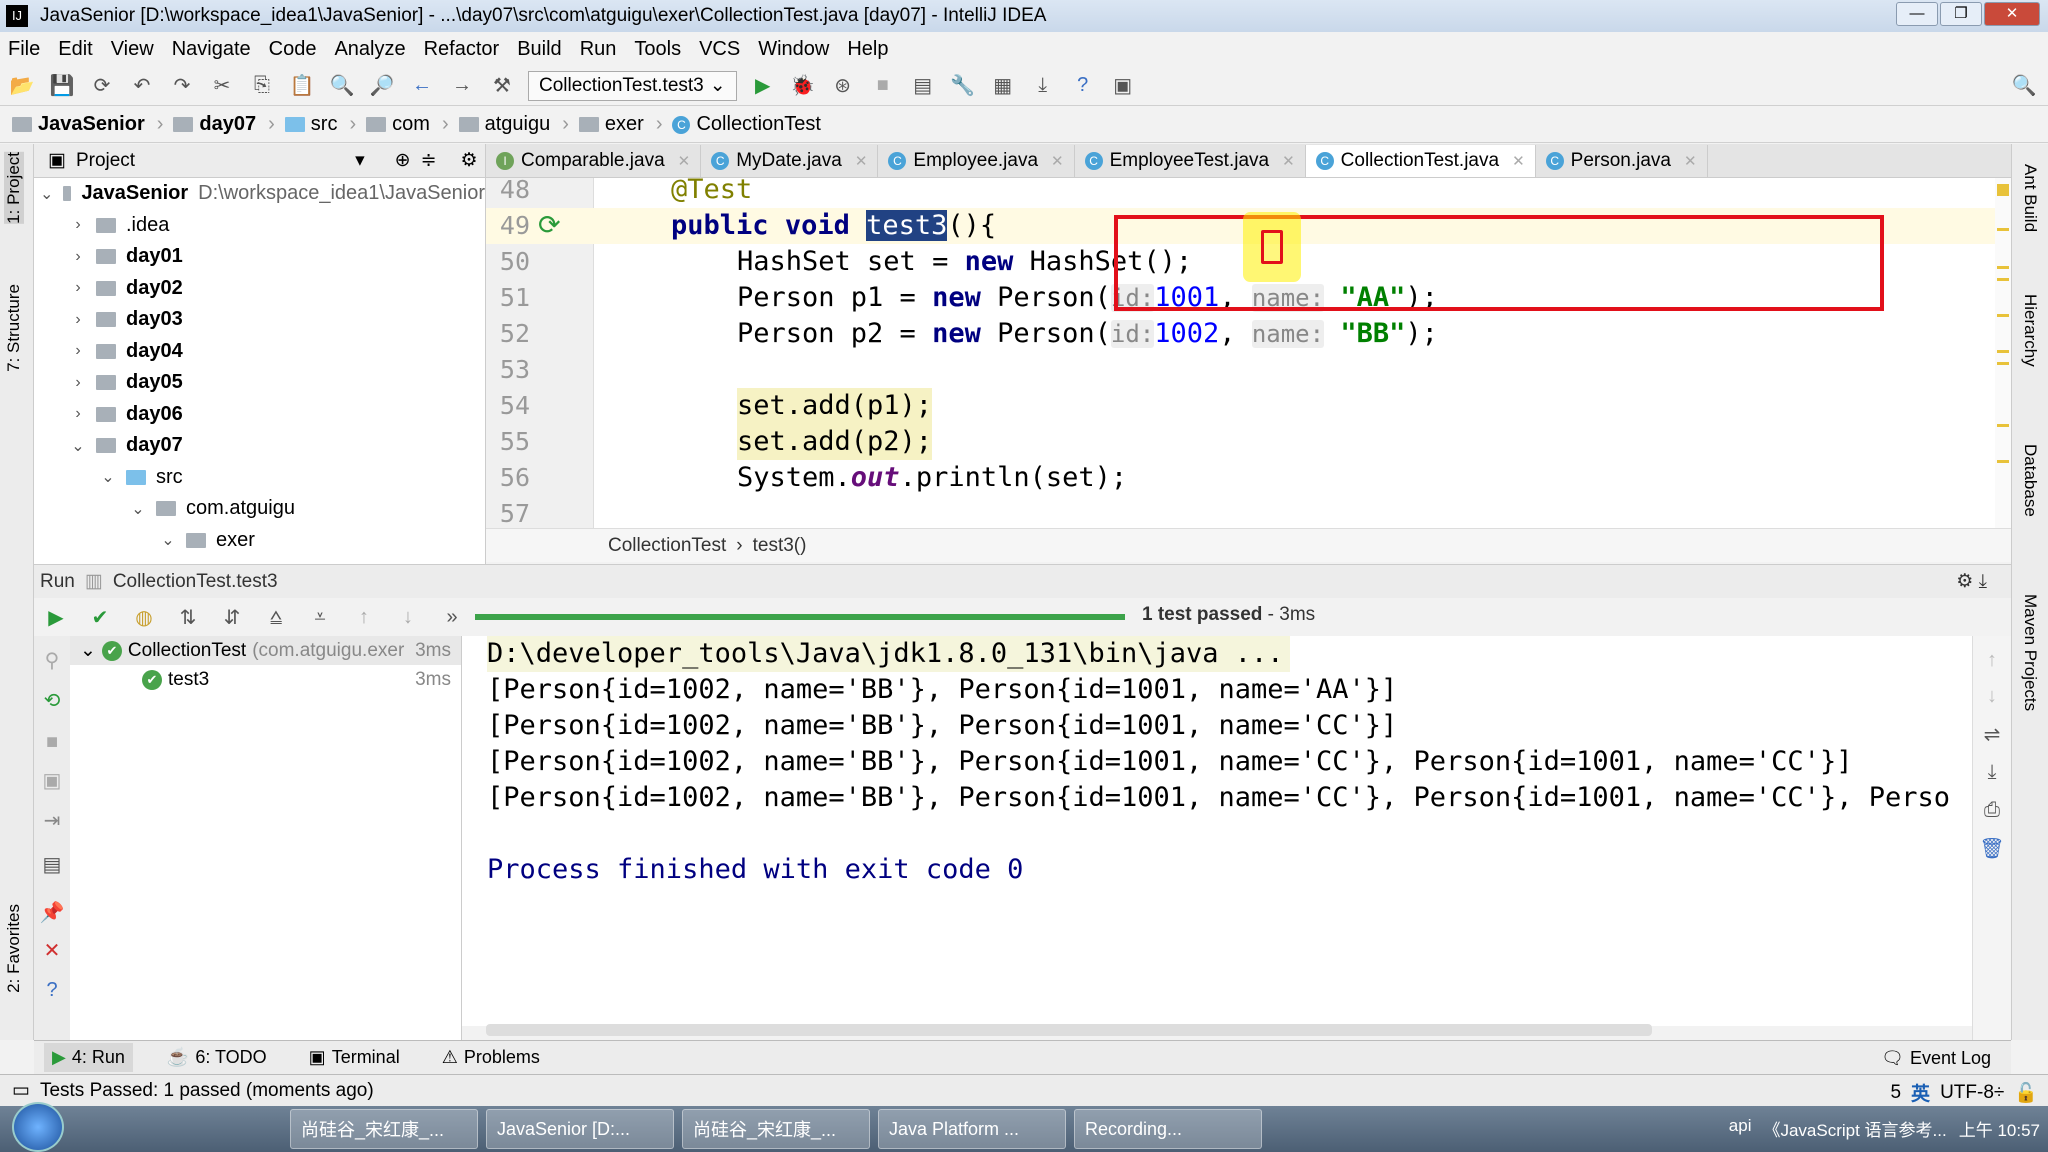 The image size is (2048, 1152). Describe the element at coordinates (1003, 86) in the screenshot. I see `project-structure-icon: ▦` at that location.